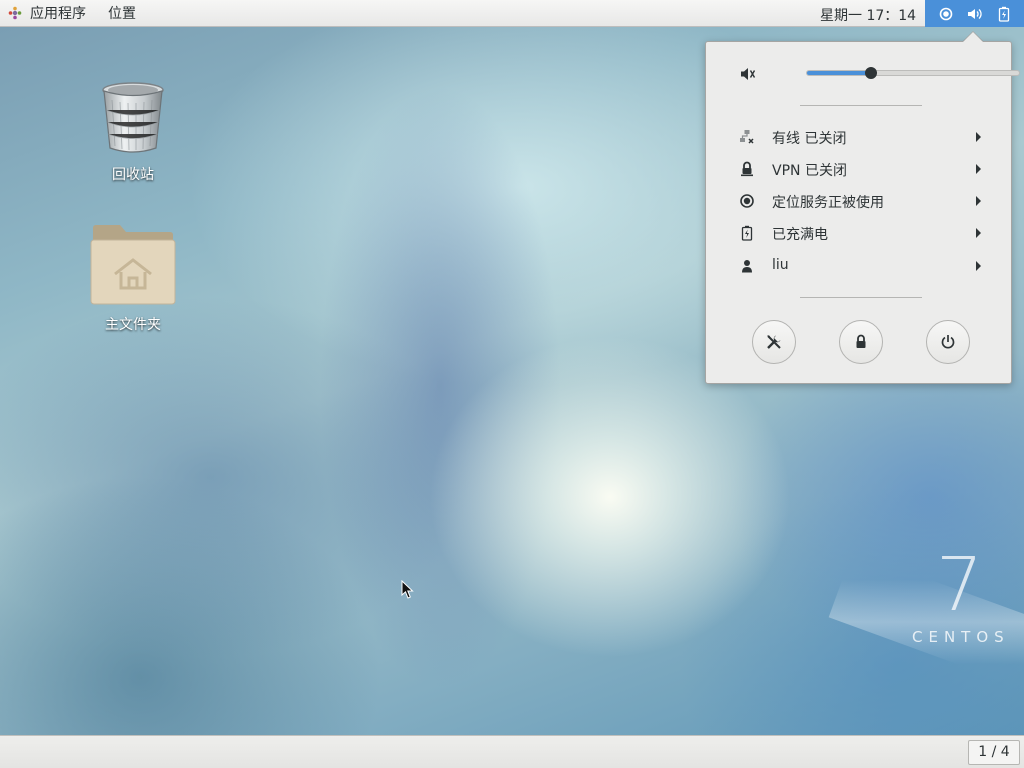 The image size is (1024, 768). What do you see at coordinates (747, 233) in the screenshot?
I see `battery-full-icon` at bounding box center [747, 233].